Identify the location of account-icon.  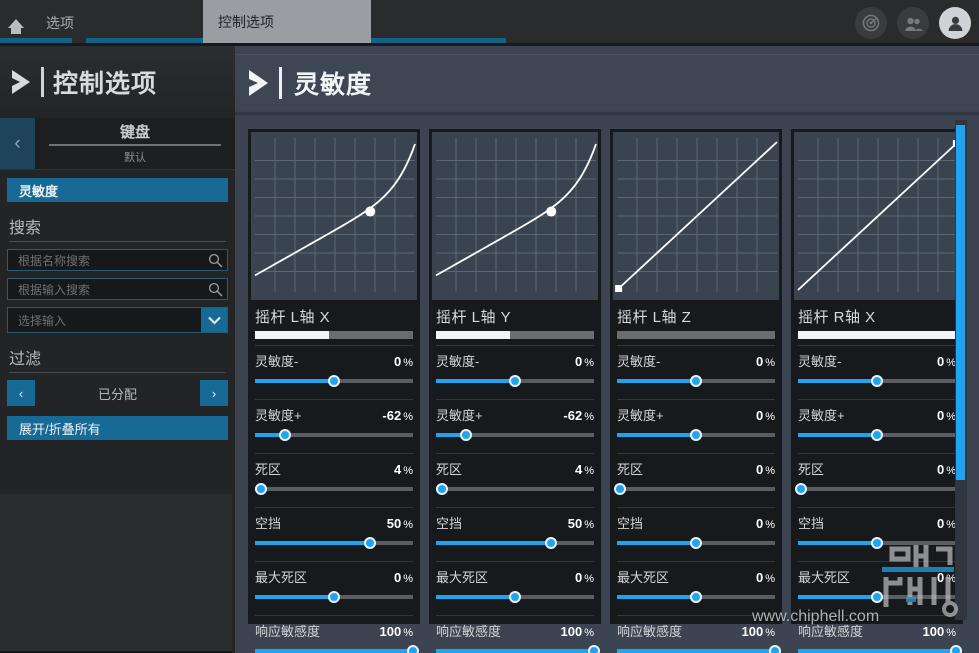
(955, 23).